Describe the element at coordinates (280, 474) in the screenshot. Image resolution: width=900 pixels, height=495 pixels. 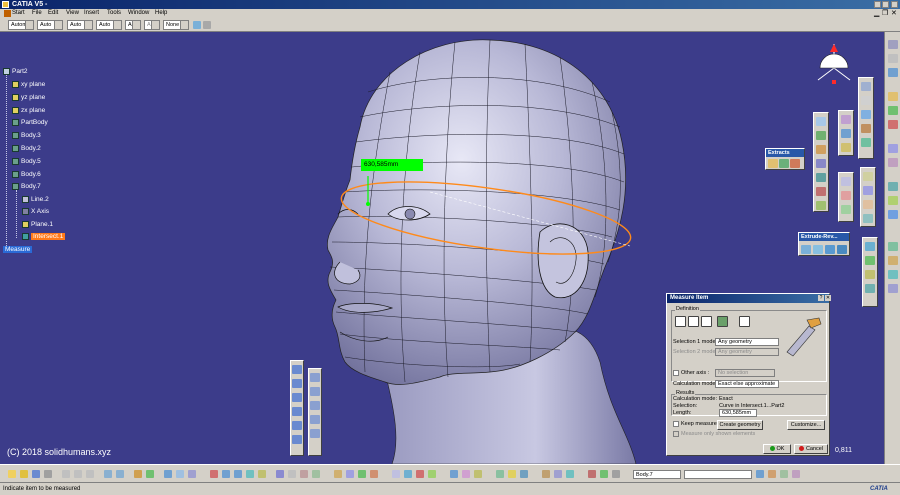
I see `iso-view-icon` at that location.